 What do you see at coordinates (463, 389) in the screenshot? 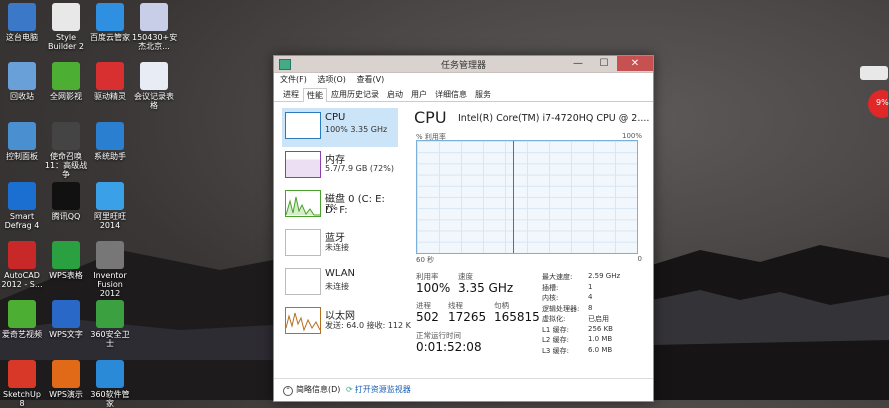
I see `footer-bar: ⌃ 简略信息(D) ⟳ 打开资源监视器` at bounding box center [463, 389].